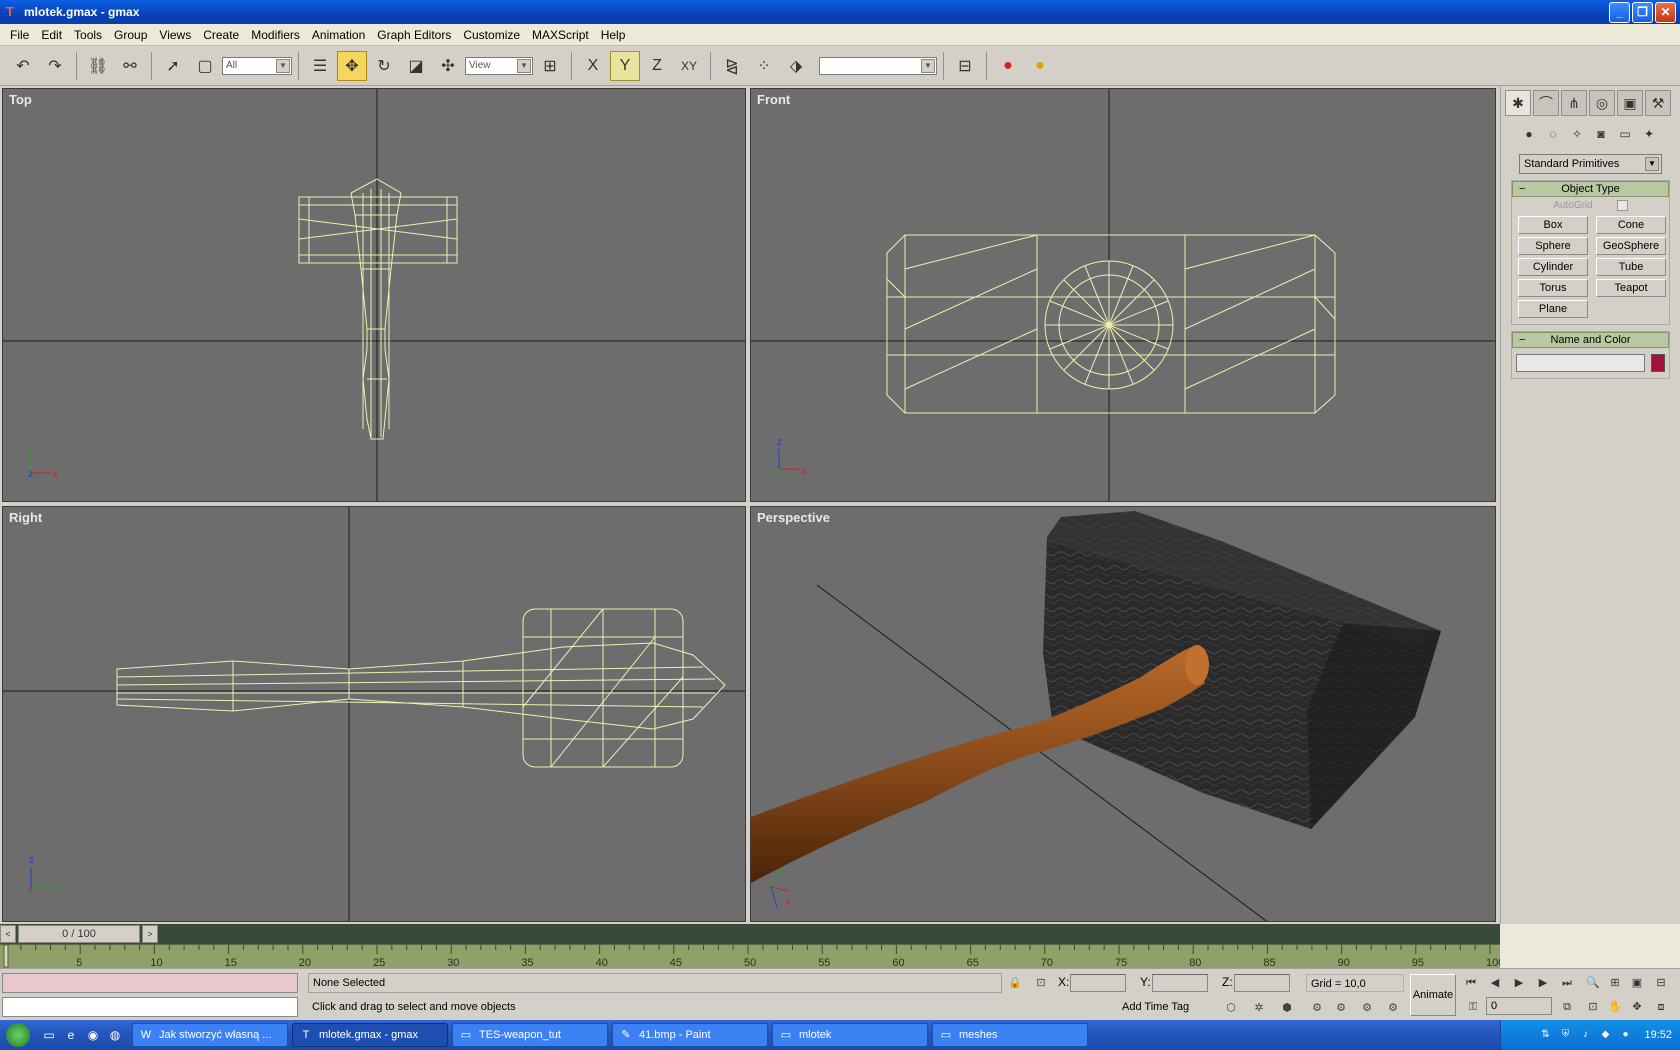 This screenshot has width=1680, height=1050. Describe the element at coordinates (850, 1035) in the screenshot. I see `task-button-folder-mlotek: ▭ mlotek` at that location.